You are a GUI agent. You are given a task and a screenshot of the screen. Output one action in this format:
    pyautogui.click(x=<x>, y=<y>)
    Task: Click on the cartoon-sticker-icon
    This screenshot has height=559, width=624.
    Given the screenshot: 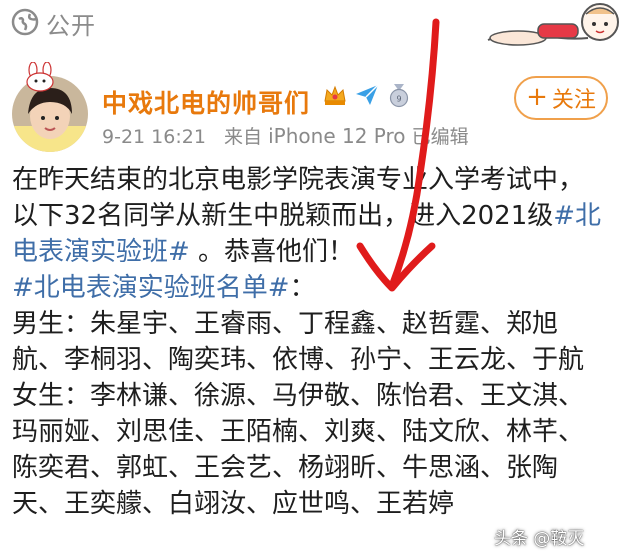 What is the action you would take?
    pyautogui.click(x=551, y=25)
    